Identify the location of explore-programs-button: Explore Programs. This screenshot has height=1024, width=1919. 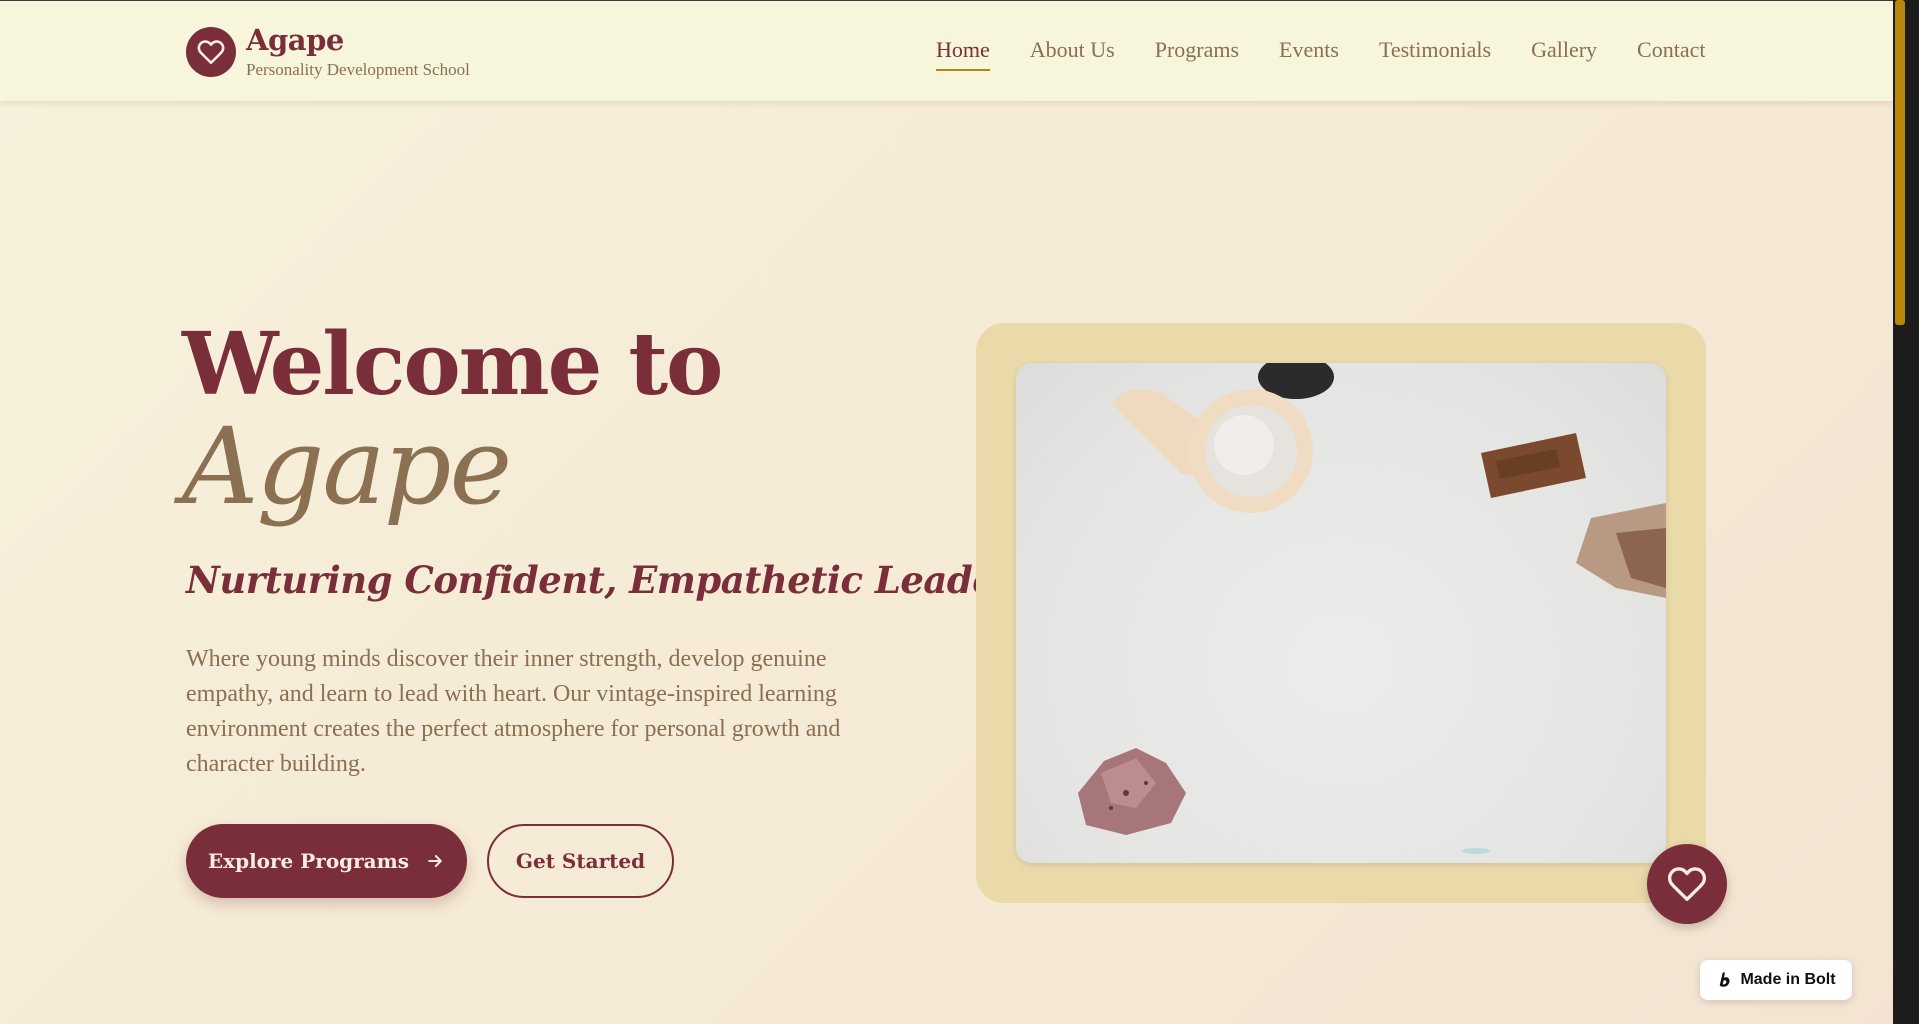
(326, 861).